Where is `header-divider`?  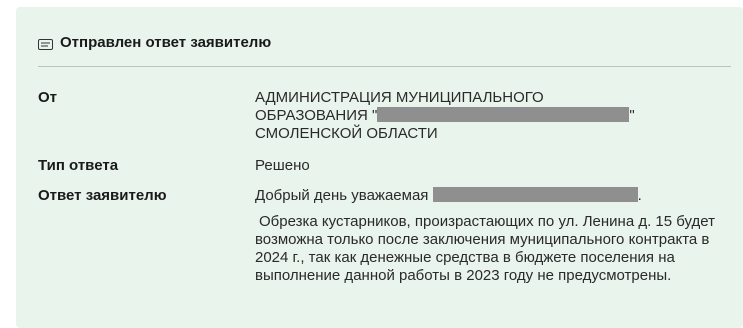
header-divider is located at coordinates (384, 66).